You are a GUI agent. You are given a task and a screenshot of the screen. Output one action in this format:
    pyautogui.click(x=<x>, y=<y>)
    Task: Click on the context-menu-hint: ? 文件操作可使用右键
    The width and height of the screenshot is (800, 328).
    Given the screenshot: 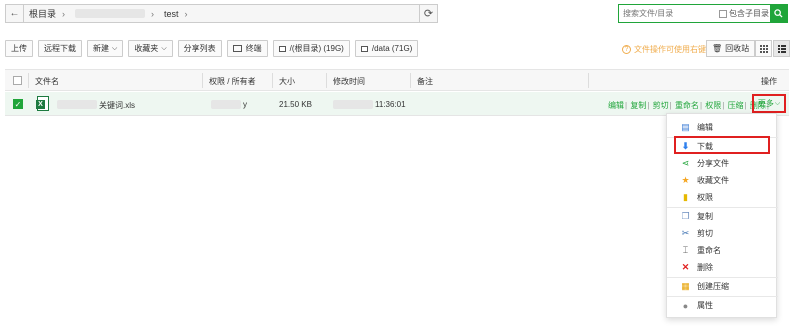 What is the action you would take?
    pyautogui.click(x=664, y=49)
    